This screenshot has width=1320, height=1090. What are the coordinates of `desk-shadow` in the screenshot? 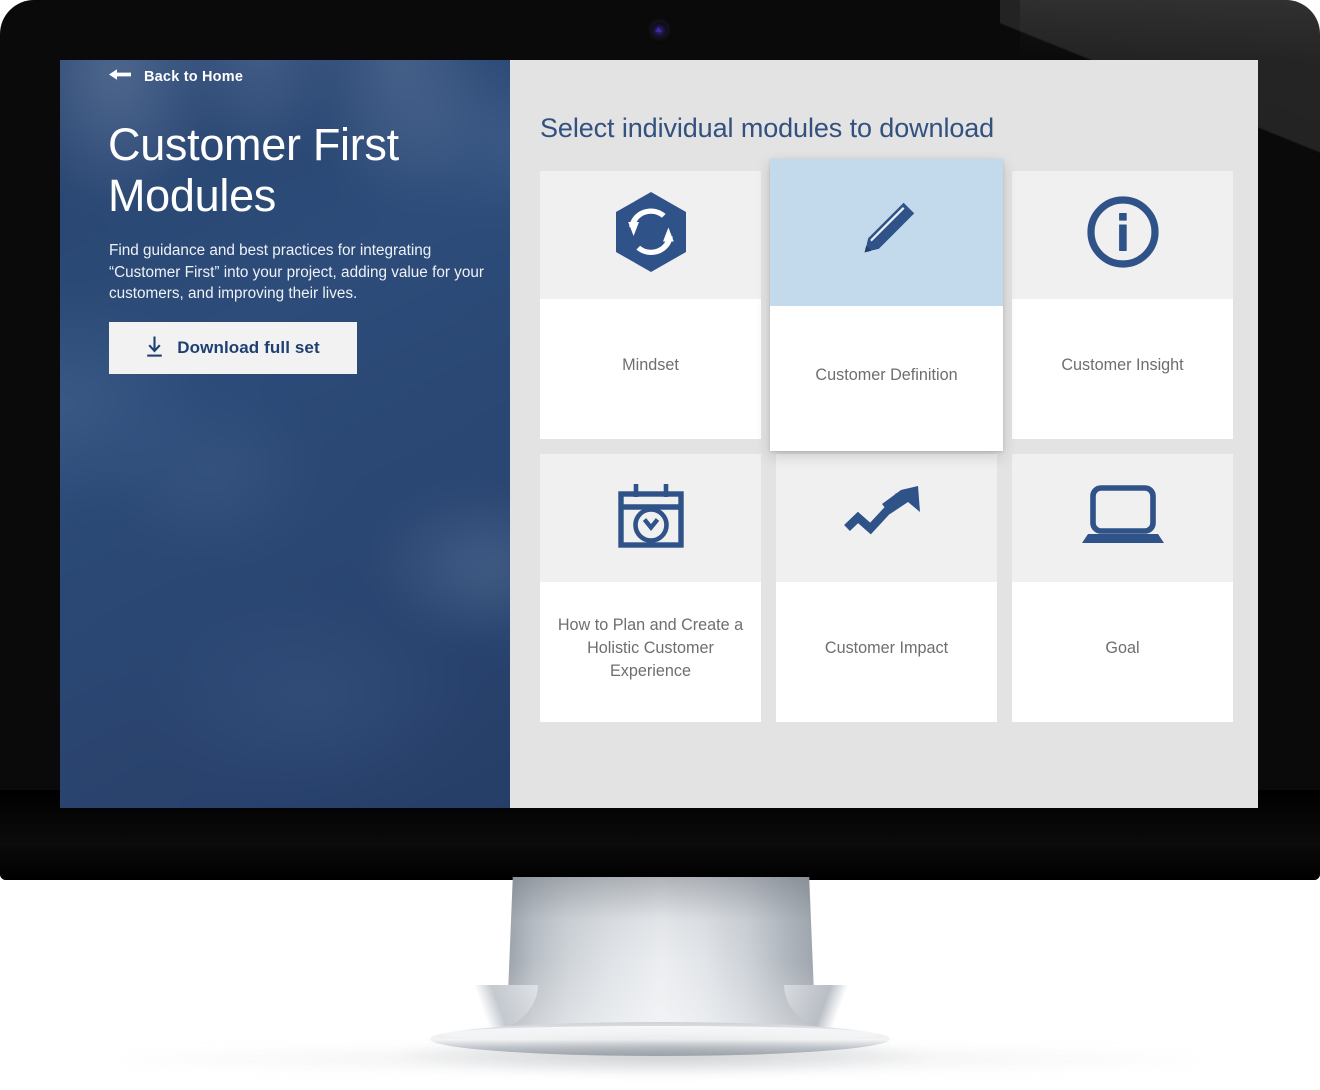 It's located at (660, 1059).